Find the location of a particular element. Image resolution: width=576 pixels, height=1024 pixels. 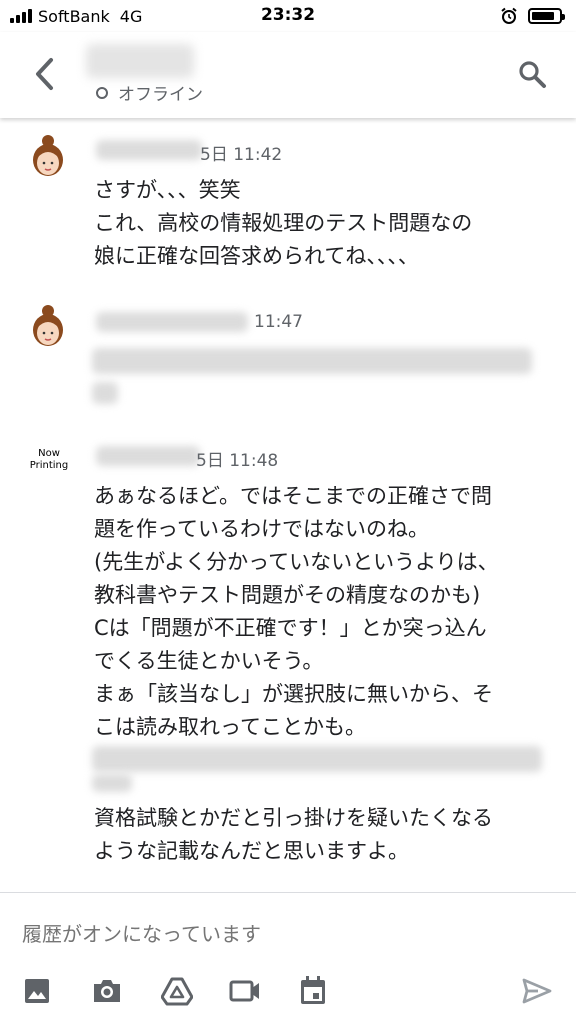

avatar-placeholder: Now Printing is located at coordinates (49, 460).